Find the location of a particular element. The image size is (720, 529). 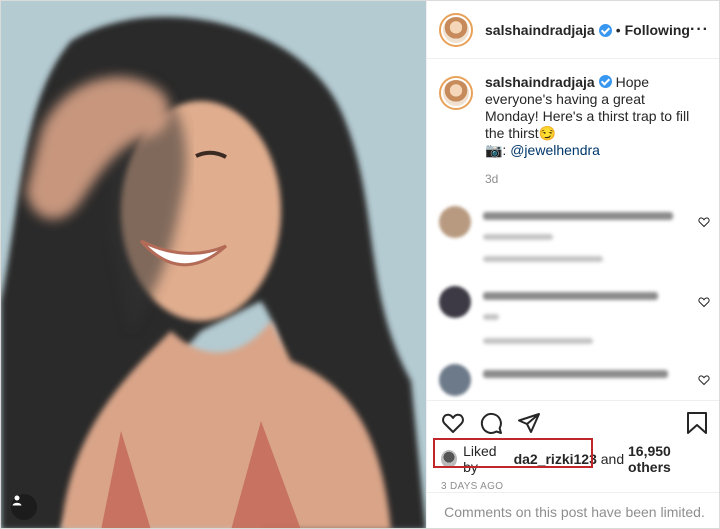

author-username: salshaindradjaja is located at coordinates (540, 30).